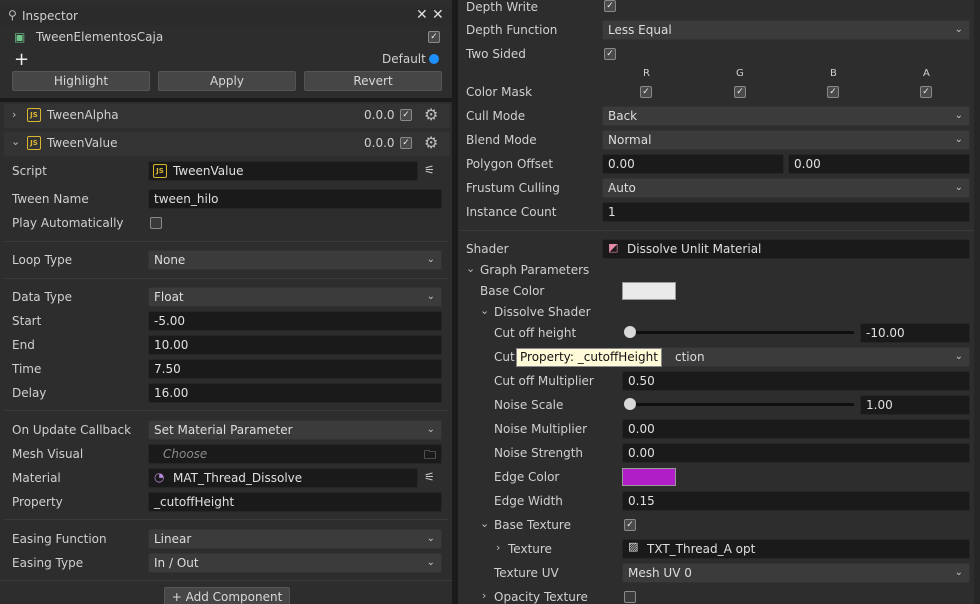 This screenshot has width=980, height=604. I want to click on base-color-swatch, so click(649, 291).